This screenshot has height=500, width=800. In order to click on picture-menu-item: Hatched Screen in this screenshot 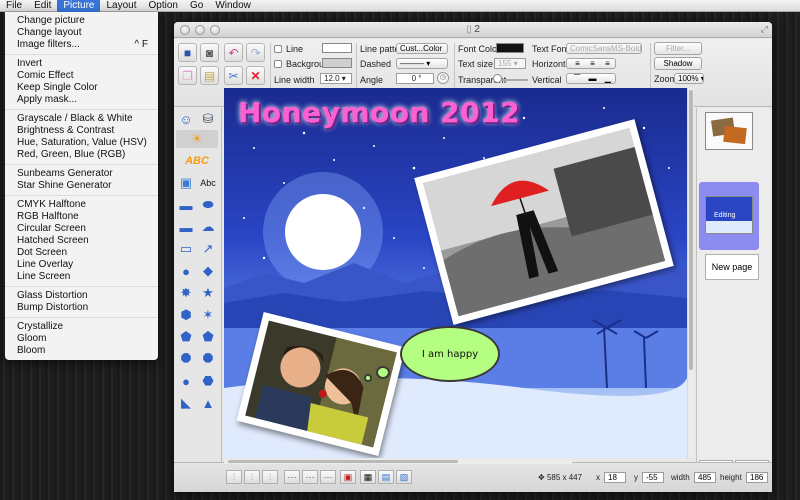, I will do `click(81, 241)`.